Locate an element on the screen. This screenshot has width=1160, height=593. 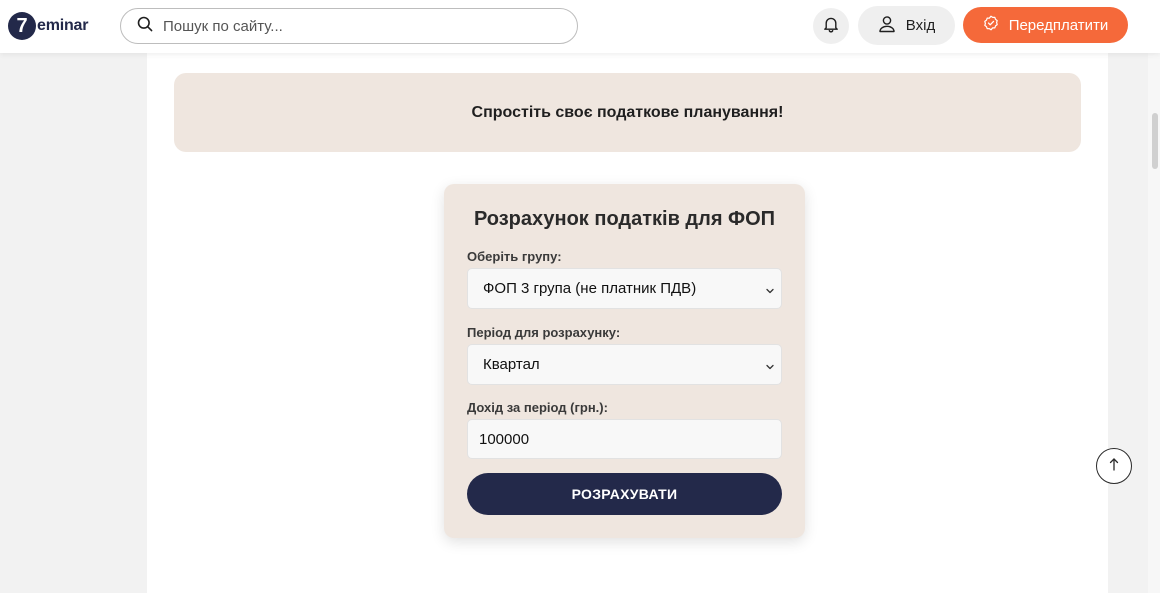
login-label: Вхід is located at coordinates (920, 25).